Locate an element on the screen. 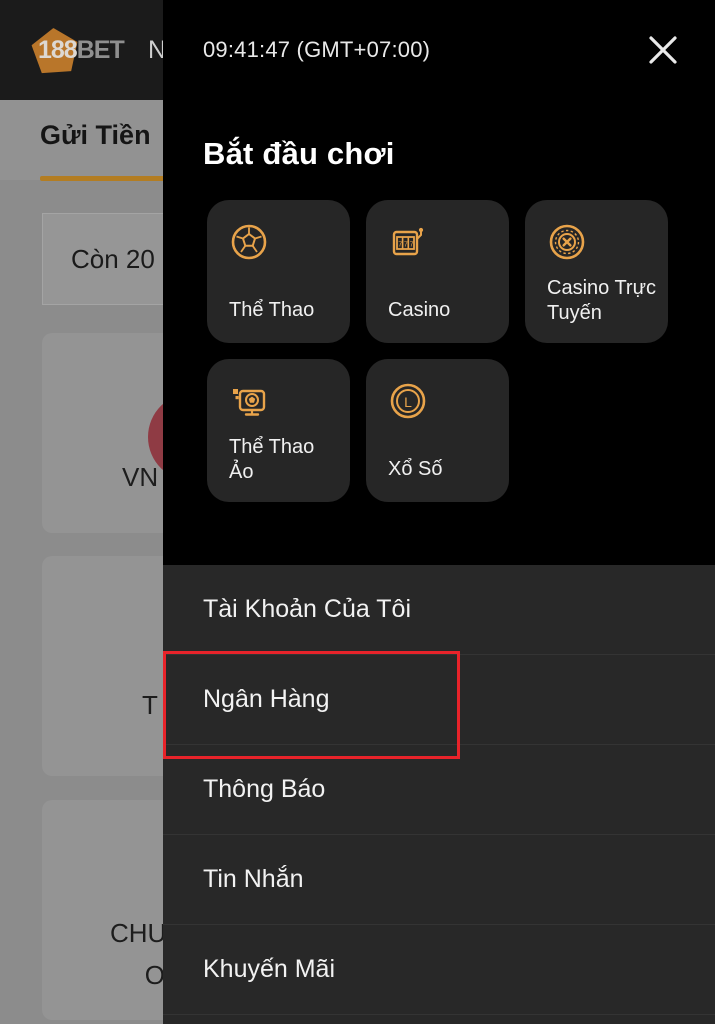  background-tab-deposit: Gửi Tiền is located at coordinates (95, 135).